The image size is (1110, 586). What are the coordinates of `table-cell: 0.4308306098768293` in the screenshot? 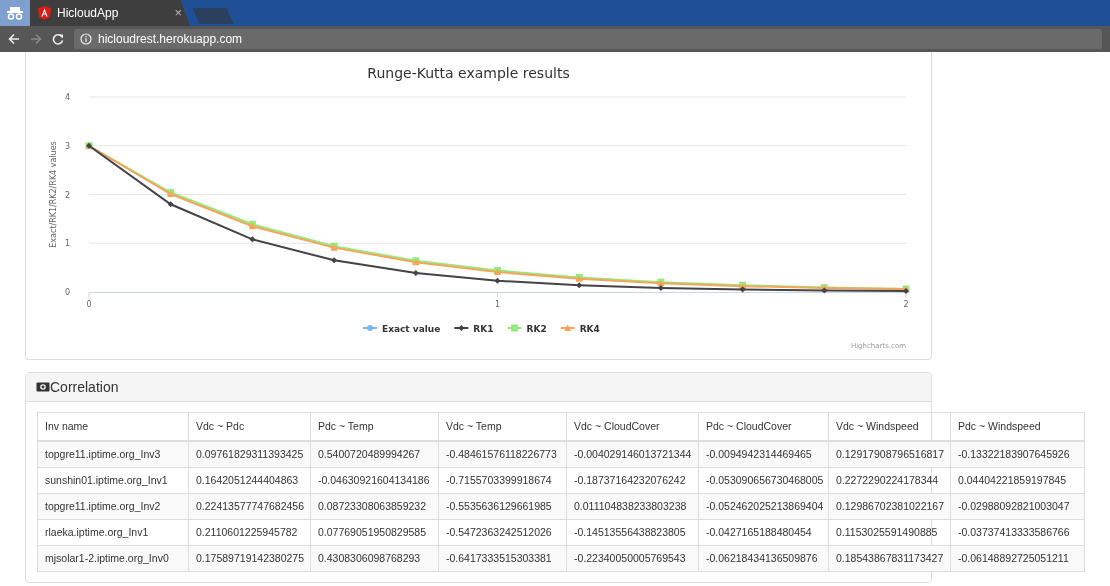 It's located at (374, 558).